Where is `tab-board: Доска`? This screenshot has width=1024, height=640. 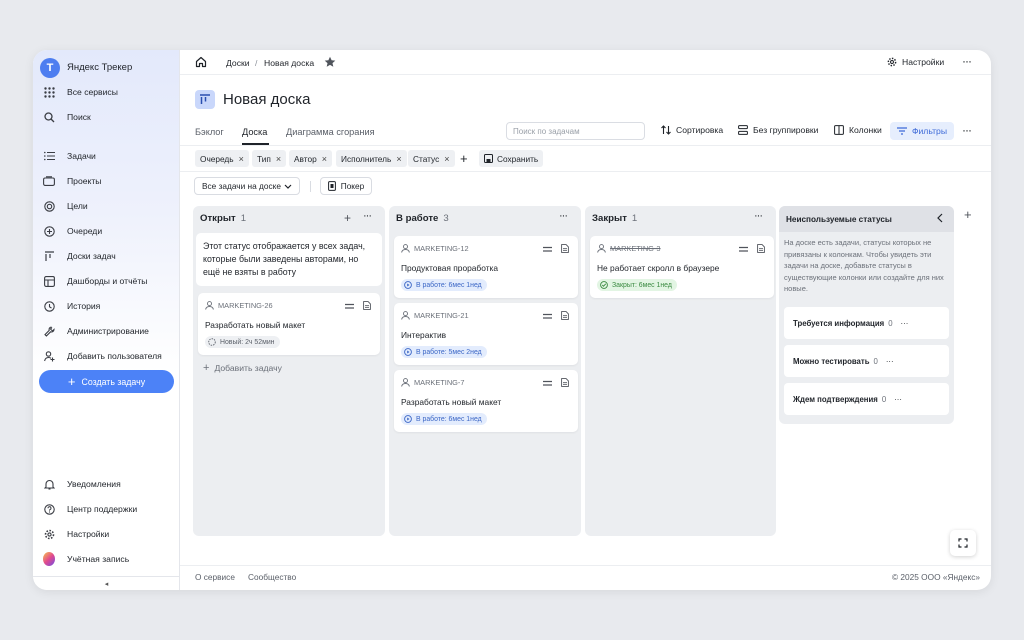 tab-board: Доска is located at coordinates (254, 132).